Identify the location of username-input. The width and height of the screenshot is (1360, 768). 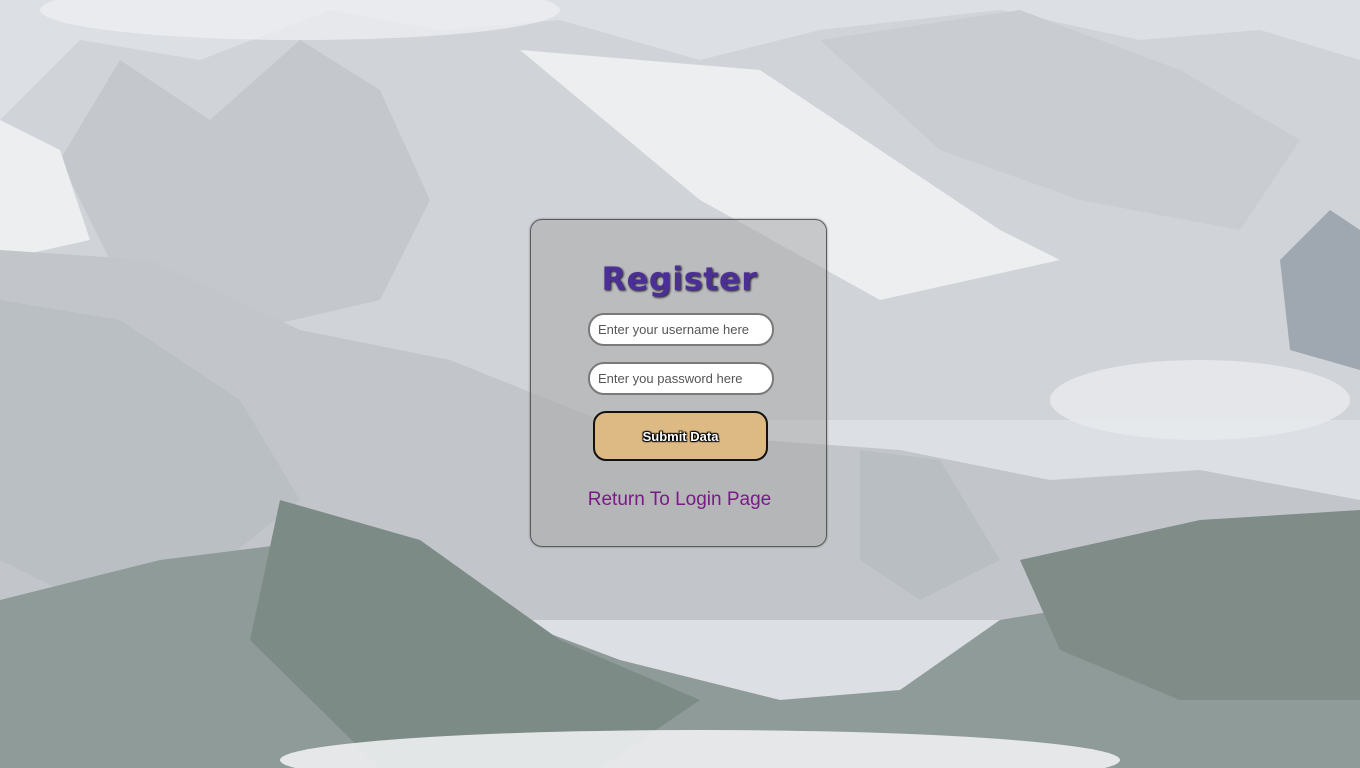
(681, 329).